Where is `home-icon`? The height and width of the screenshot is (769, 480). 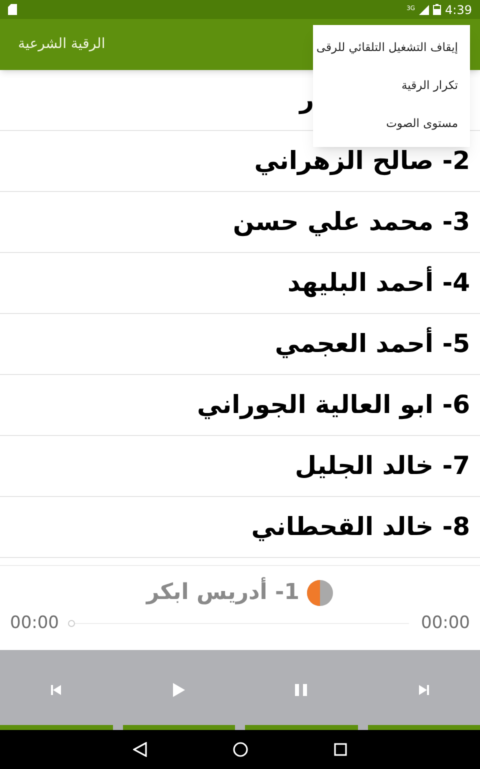
home-icon is located at coordinates (240, 749).